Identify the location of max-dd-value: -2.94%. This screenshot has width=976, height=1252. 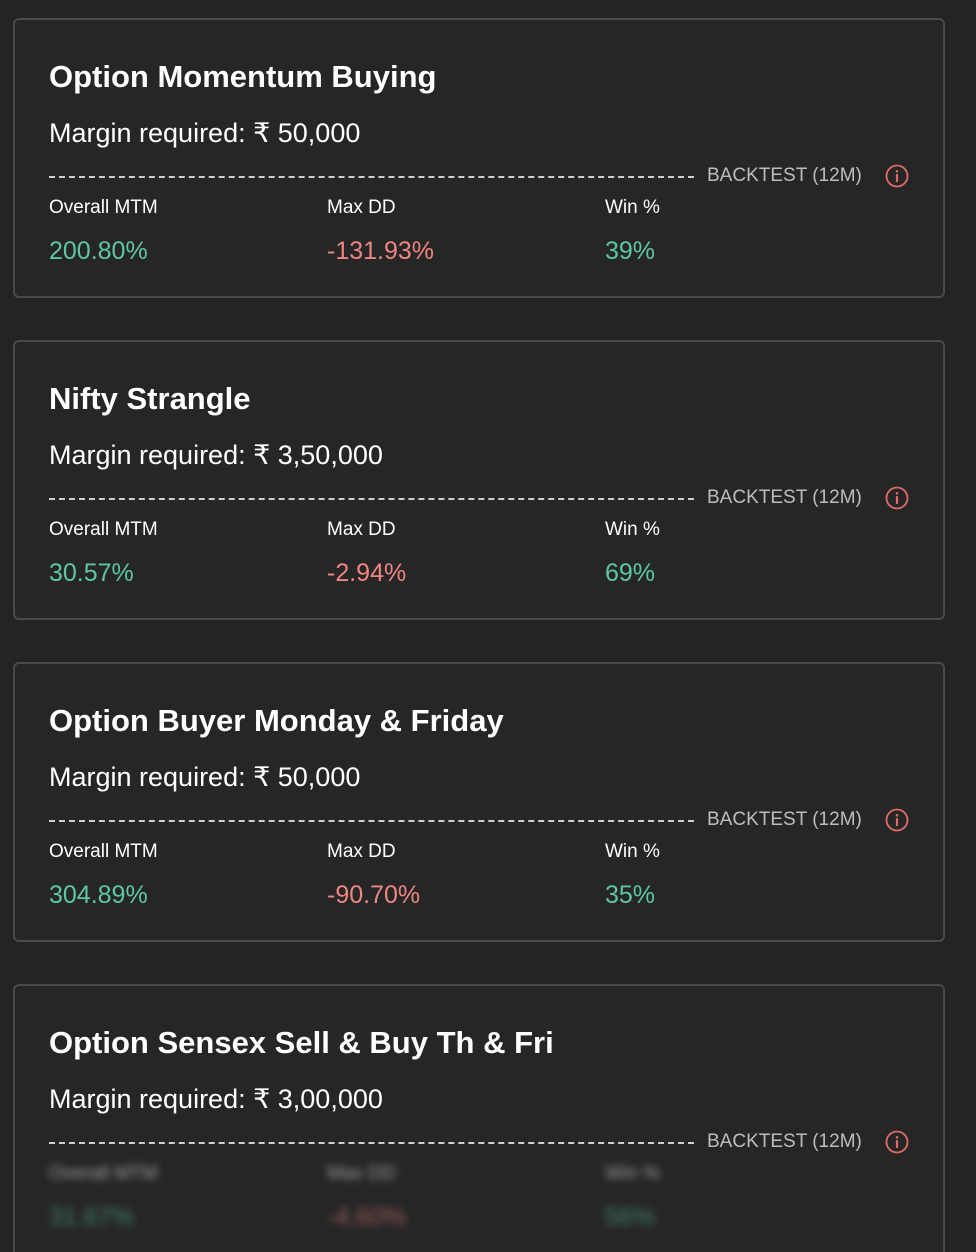
(367, 573).